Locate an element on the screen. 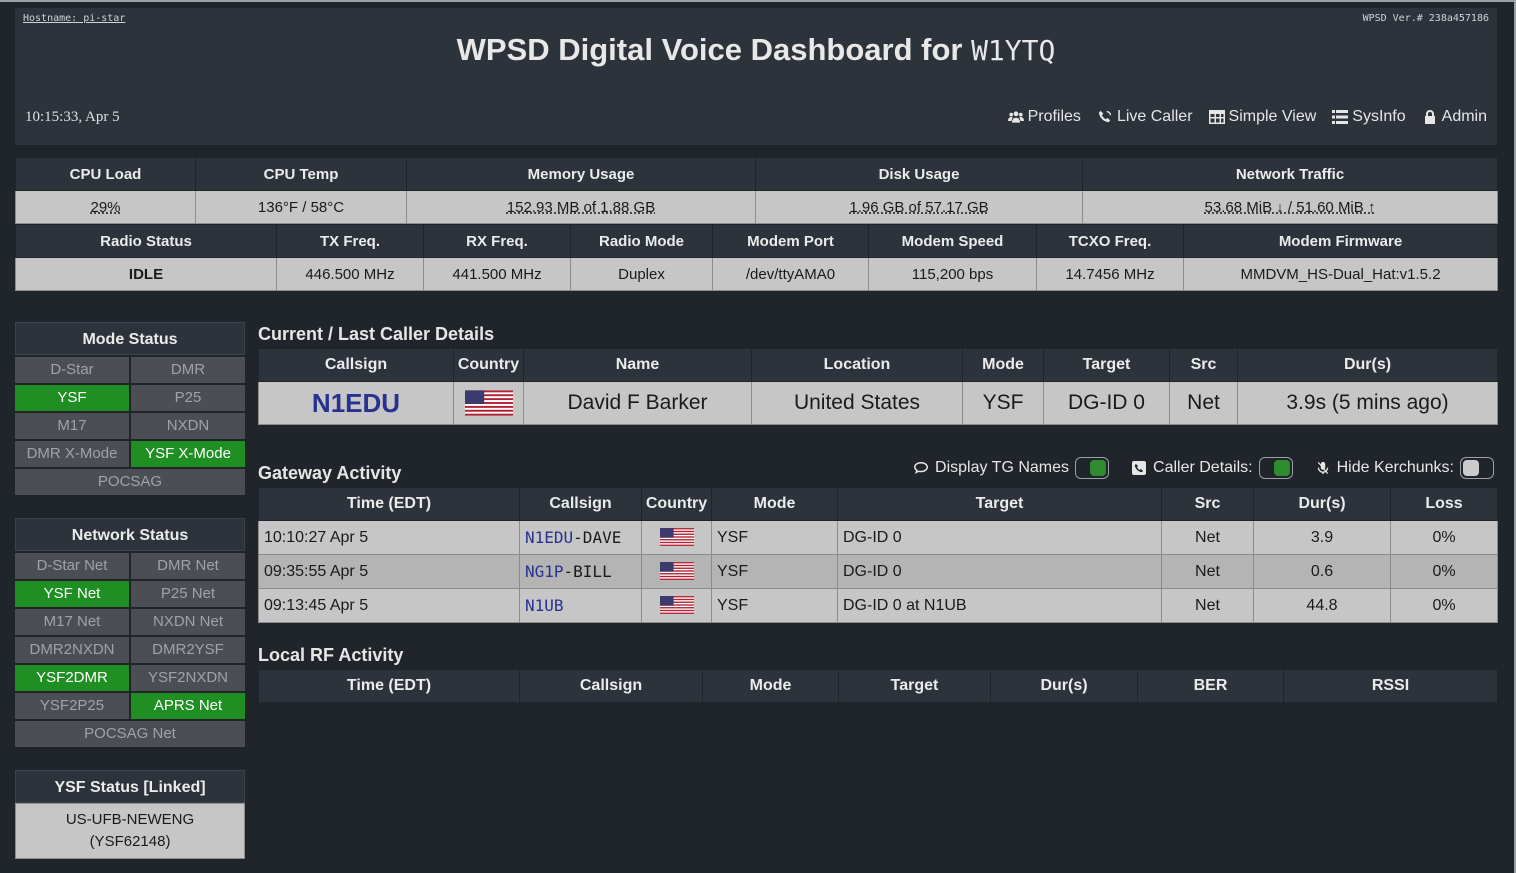 The width and height of the screenshot is (1516, 873). network-status-title: Network Status is located at coordinates (130, 534).